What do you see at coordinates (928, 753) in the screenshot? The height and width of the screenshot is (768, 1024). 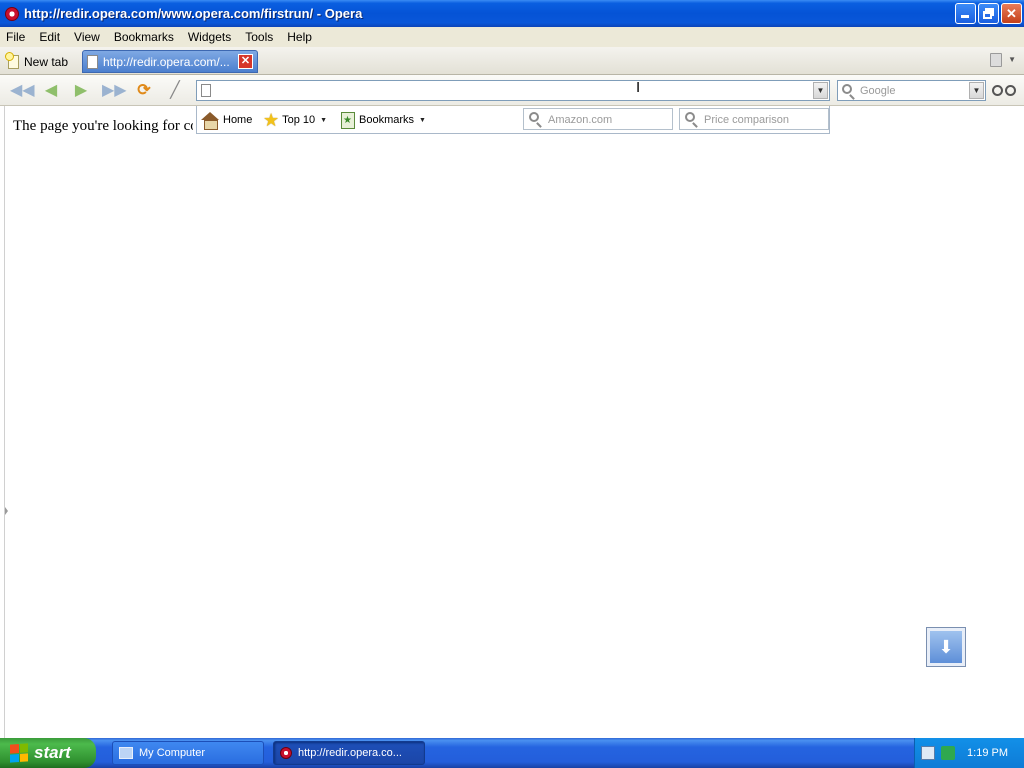 I see `network-icon` at bounding box center [928, 753].